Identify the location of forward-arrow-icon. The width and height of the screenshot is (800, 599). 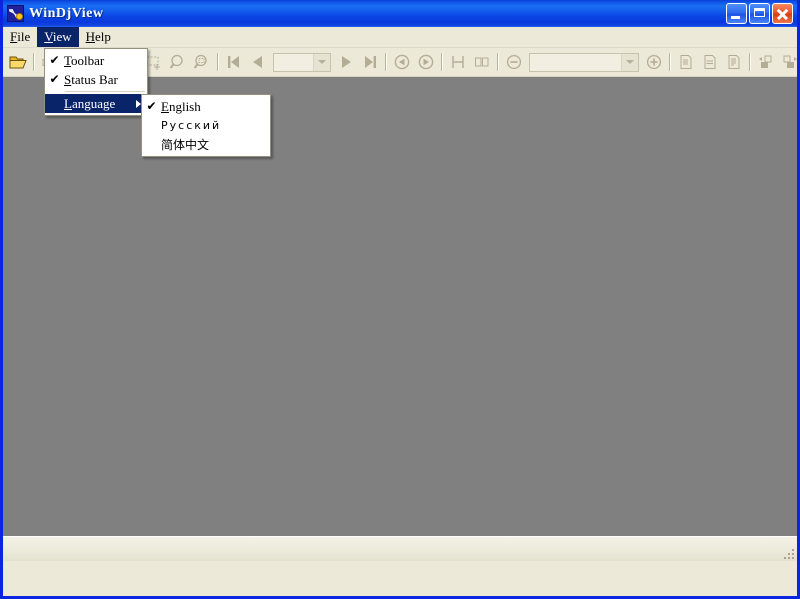
(426, 62).